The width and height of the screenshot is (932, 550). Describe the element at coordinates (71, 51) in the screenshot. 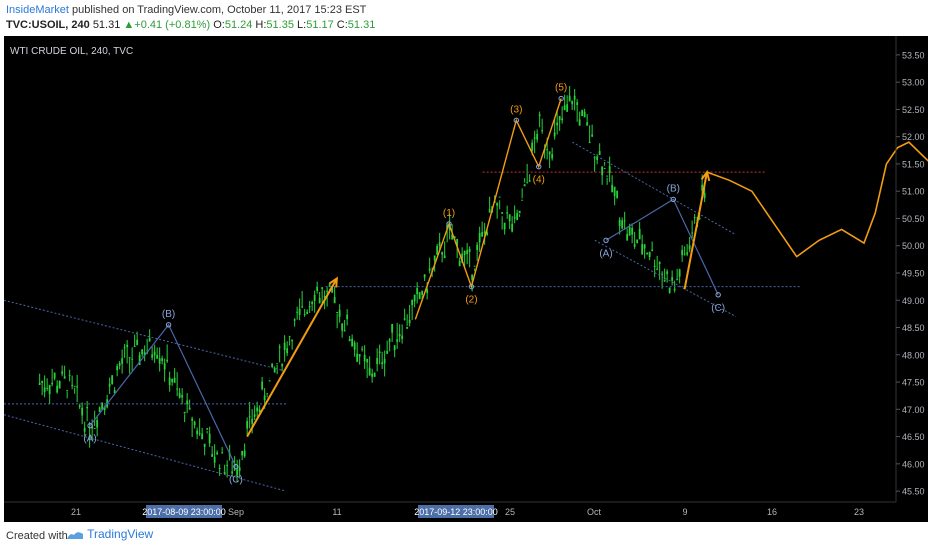

I see `chart-title: WTI CRUDE OIL, 240, TVC` at that location.